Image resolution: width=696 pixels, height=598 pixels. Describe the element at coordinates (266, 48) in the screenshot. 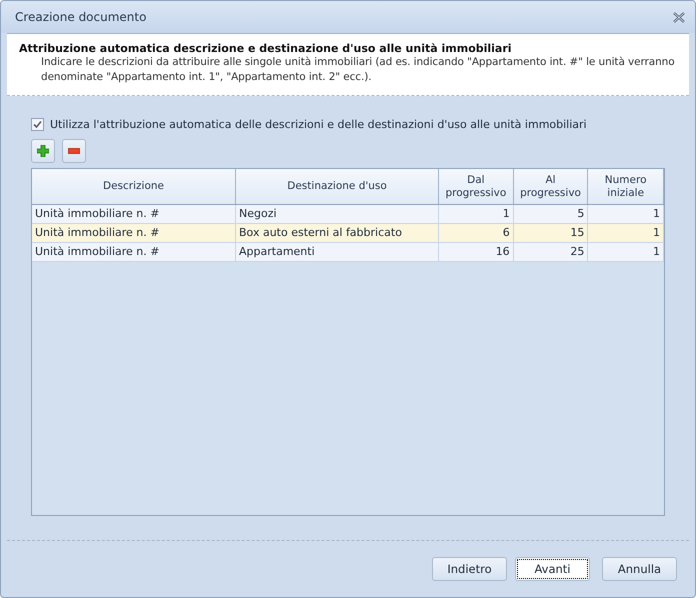

I see `section-title: Attribuzione automatica descrizione e destinazione d'uso alle unità immobiliari` at that location.